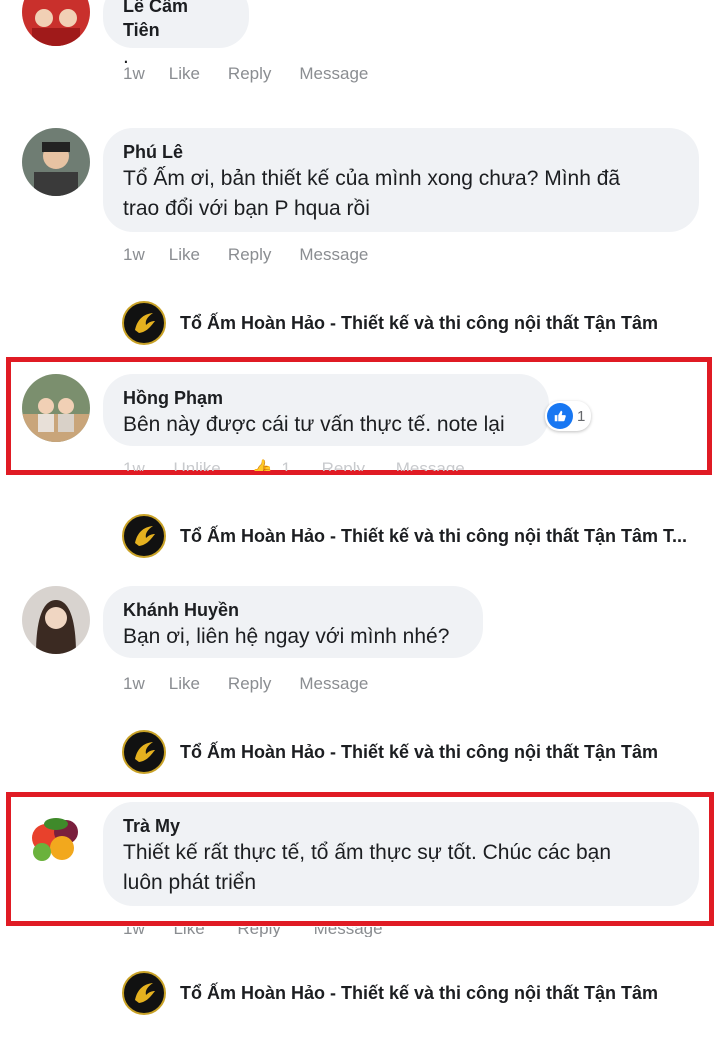  I want to click on comment-author: Trà My, so click(400, 826).